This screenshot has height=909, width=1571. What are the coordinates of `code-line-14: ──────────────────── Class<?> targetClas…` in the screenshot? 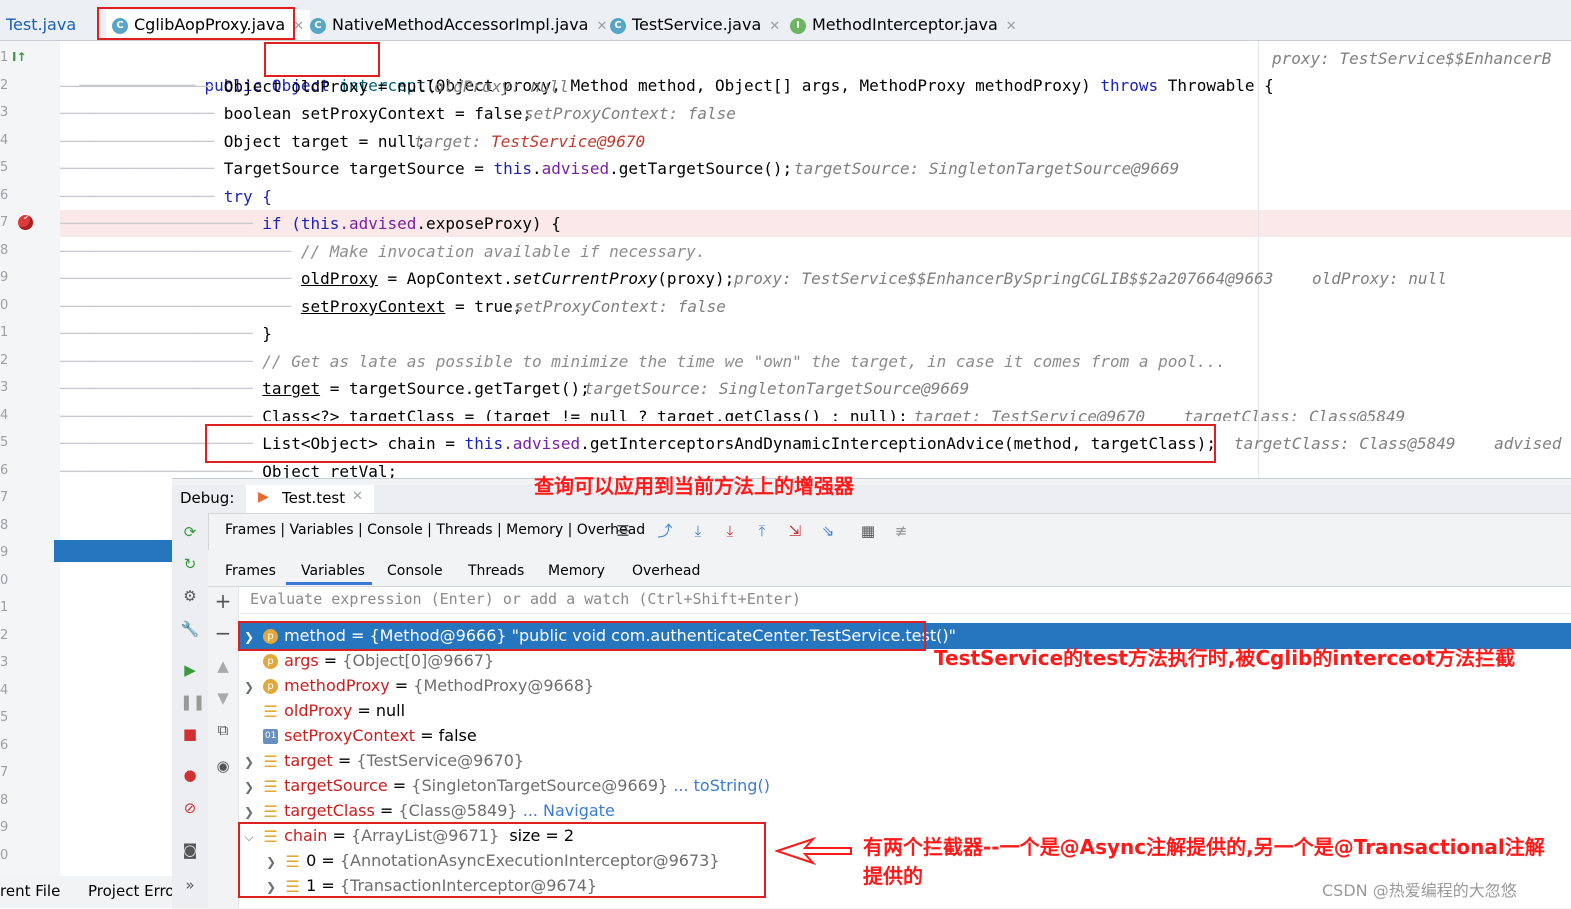 It's located at (484, 412).